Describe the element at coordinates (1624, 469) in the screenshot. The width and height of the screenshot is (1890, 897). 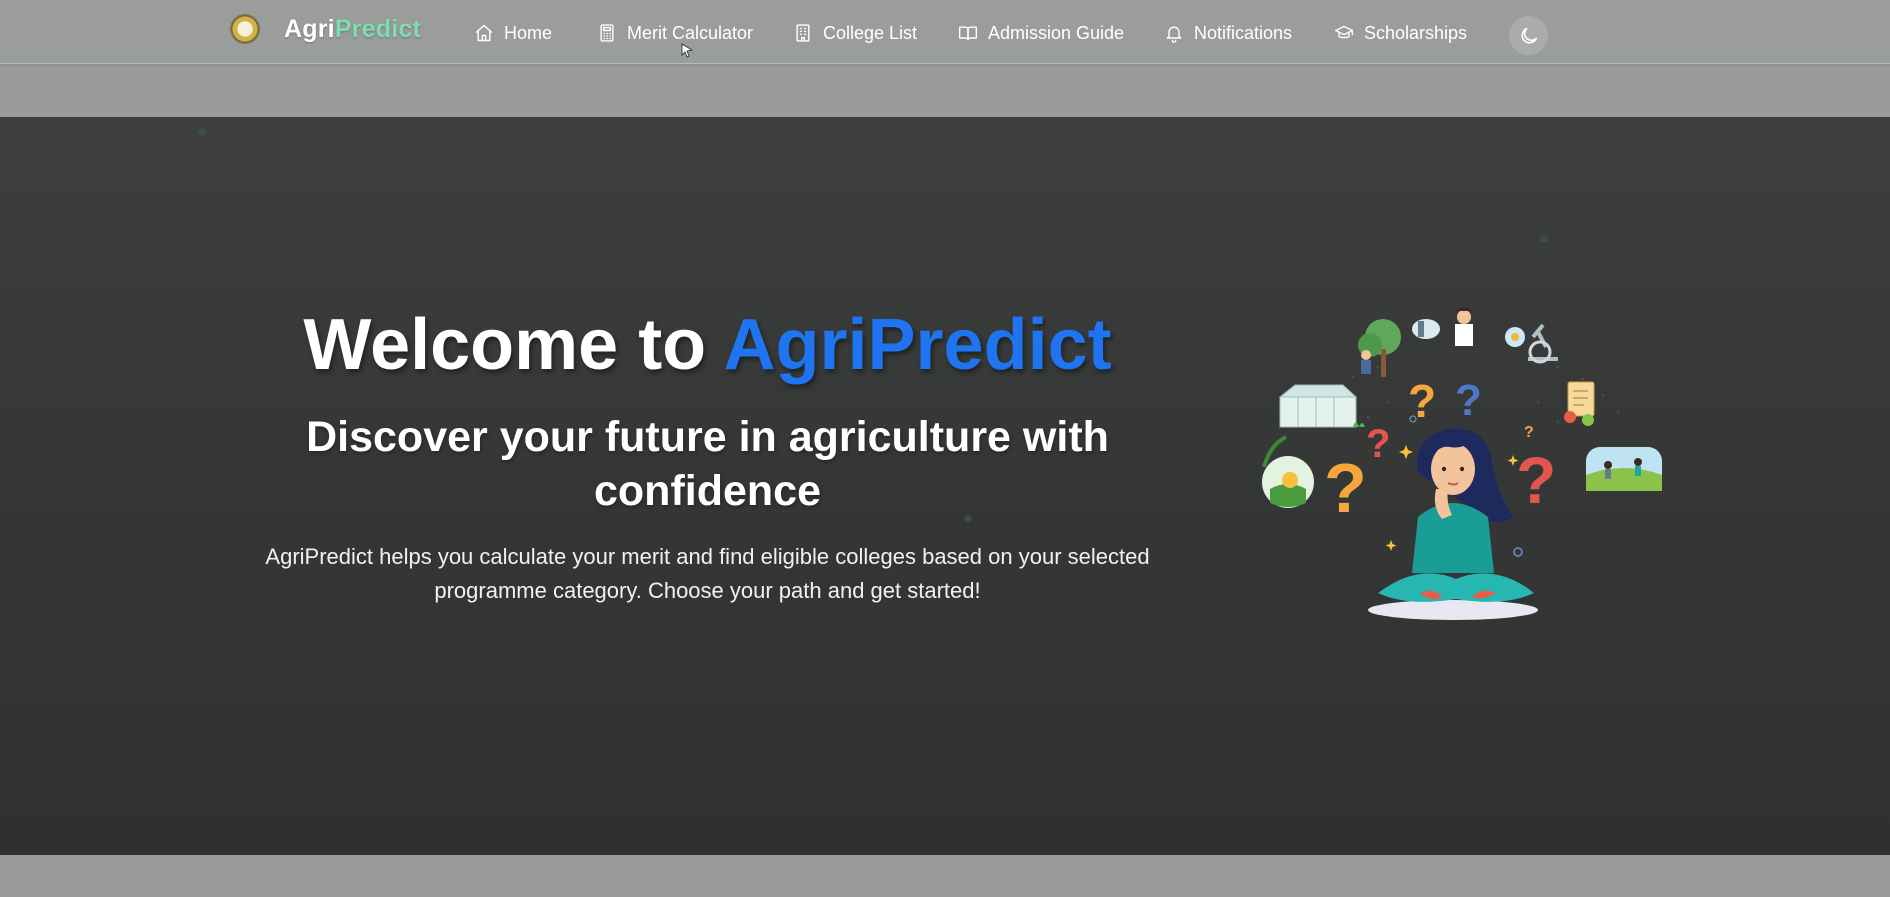
I see `farm-field-icon` at that location.